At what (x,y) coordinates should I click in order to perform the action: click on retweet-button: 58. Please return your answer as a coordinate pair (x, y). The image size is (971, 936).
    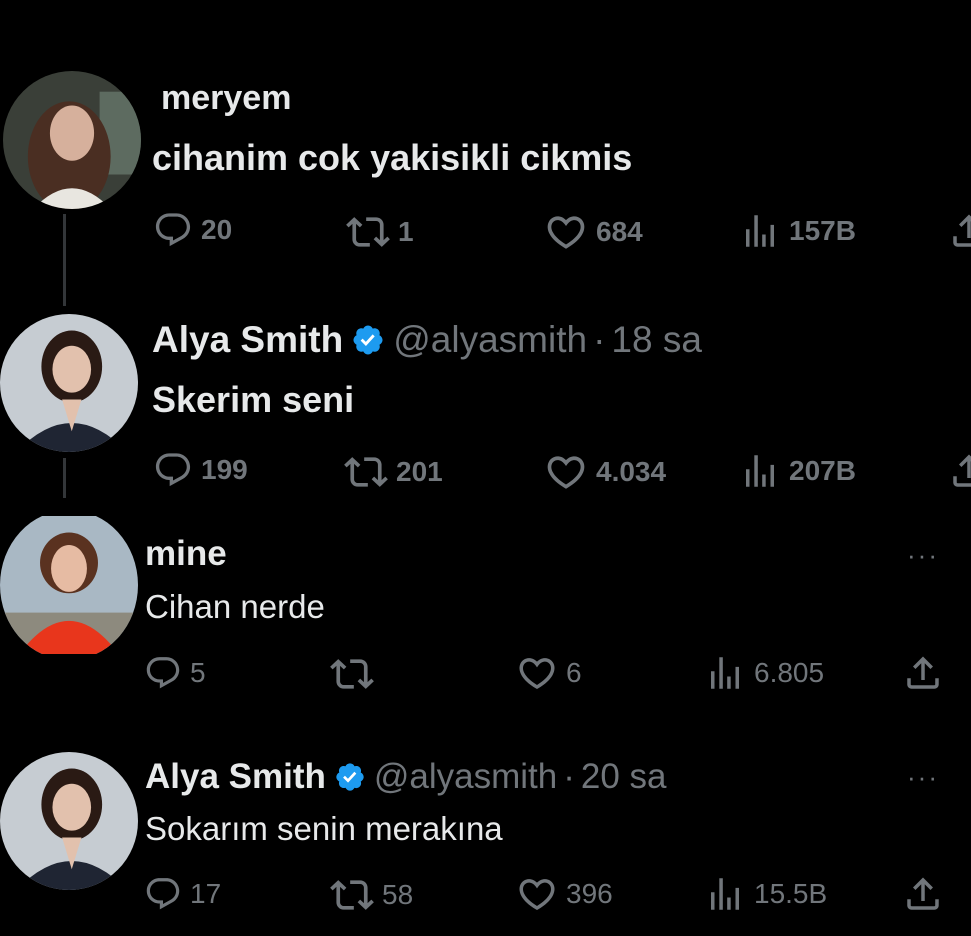
    Looking at the image, I should click on (371, 895).